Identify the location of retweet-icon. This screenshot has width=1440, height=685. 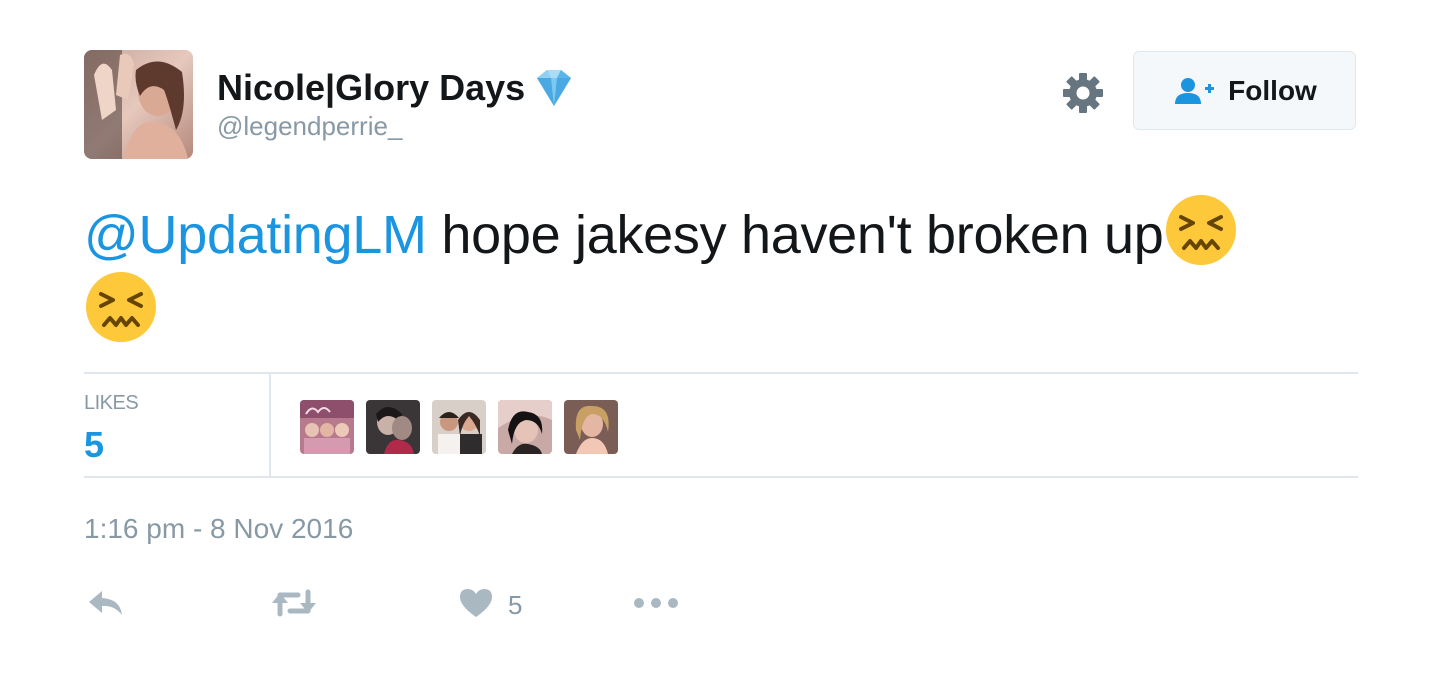
(294, 605).